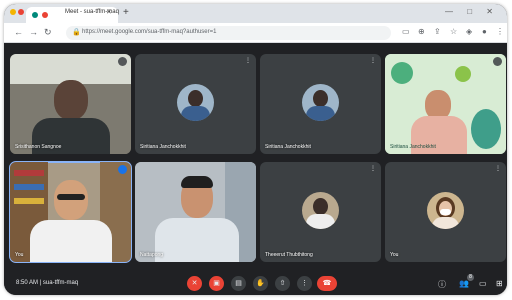 This screenshot has height=300, width=512. Describe the element at coordinates (437, 31) in the screenshot. I see `share-icon: ⇪` at that location.